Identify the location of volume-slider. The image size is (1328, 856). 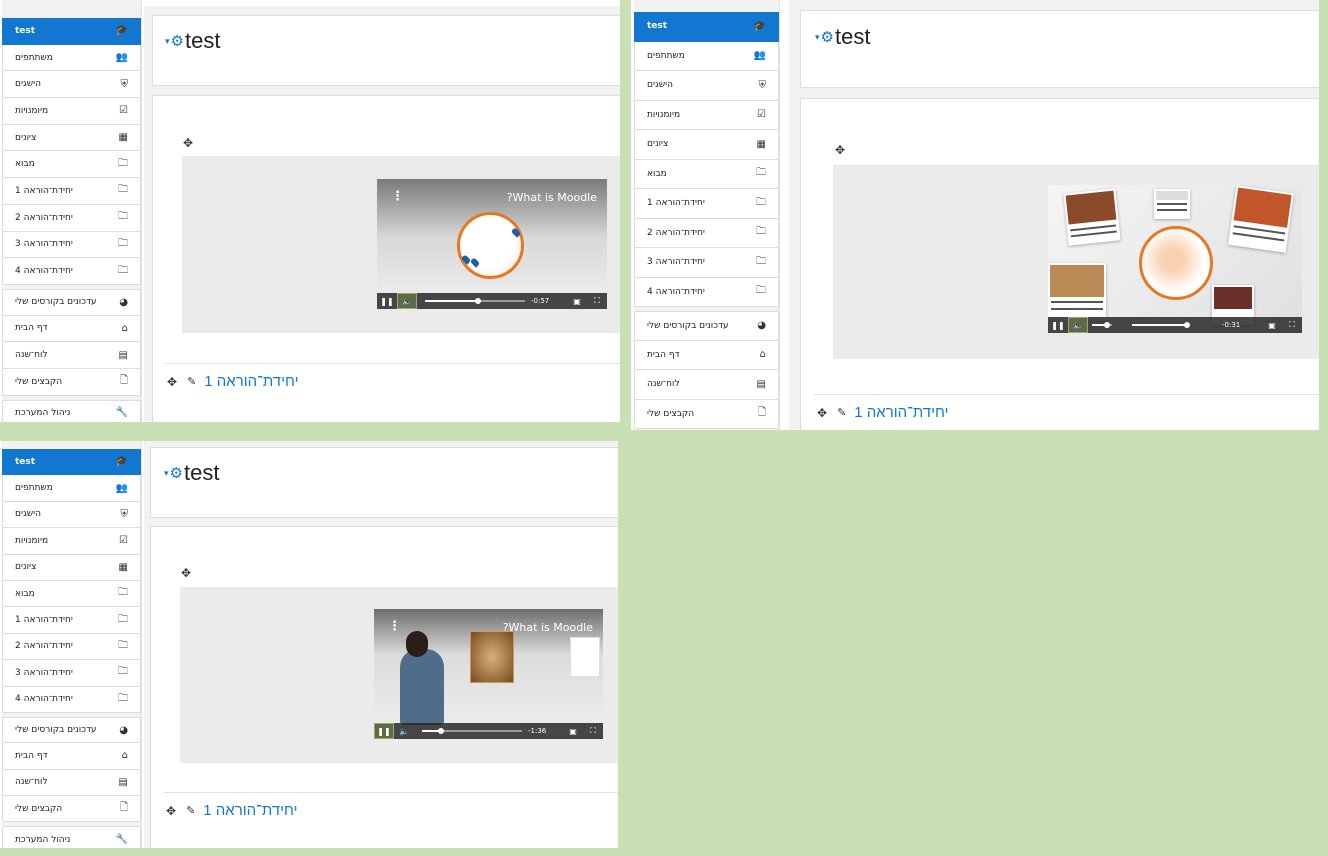
(1102, 325).